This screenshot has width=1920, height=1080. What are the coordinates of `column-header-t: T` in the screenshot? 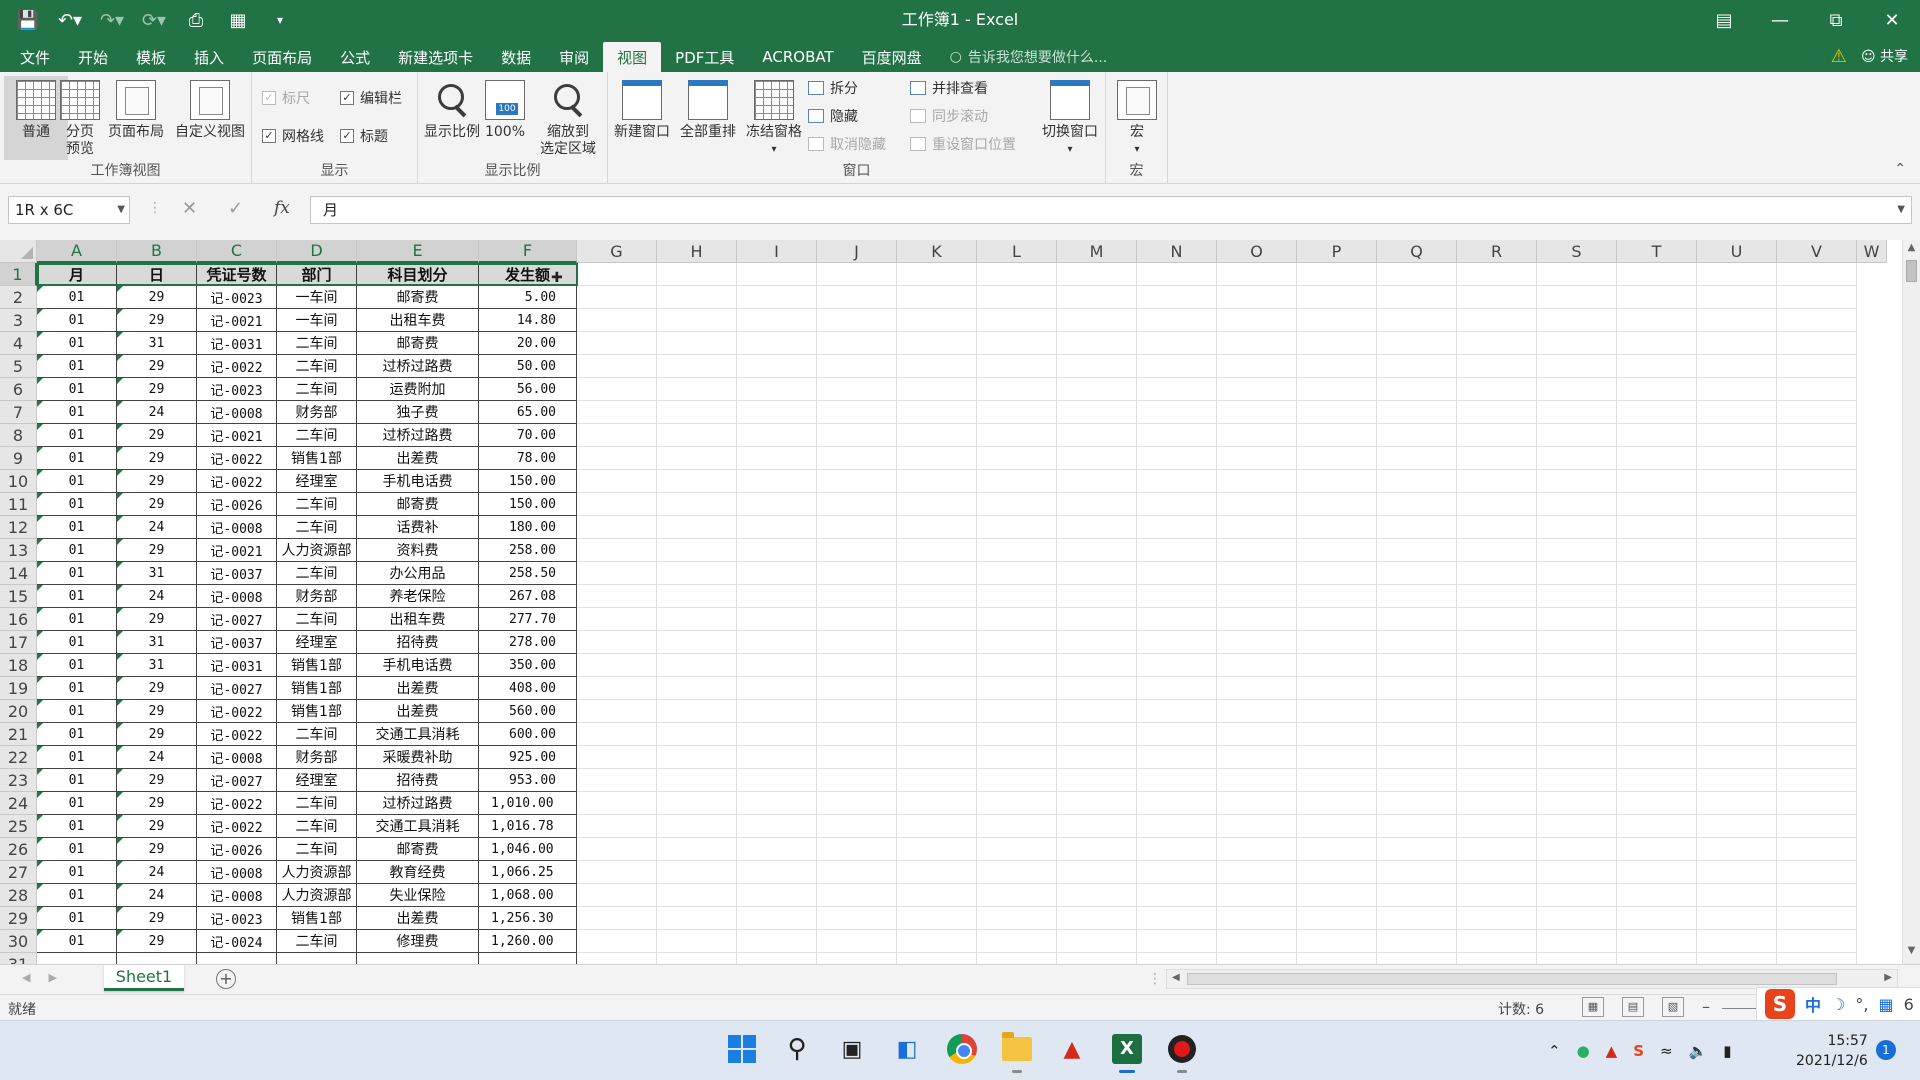 It's located at (1657, 251).